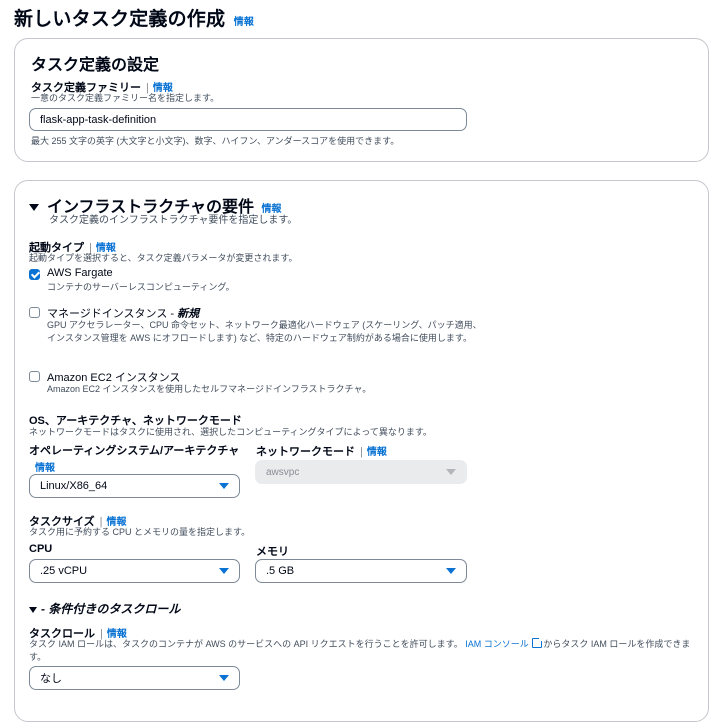 The image size is (725, 722). I want to click on page-title: 新しいタスク定義の作成 情報, so click(134, 17).